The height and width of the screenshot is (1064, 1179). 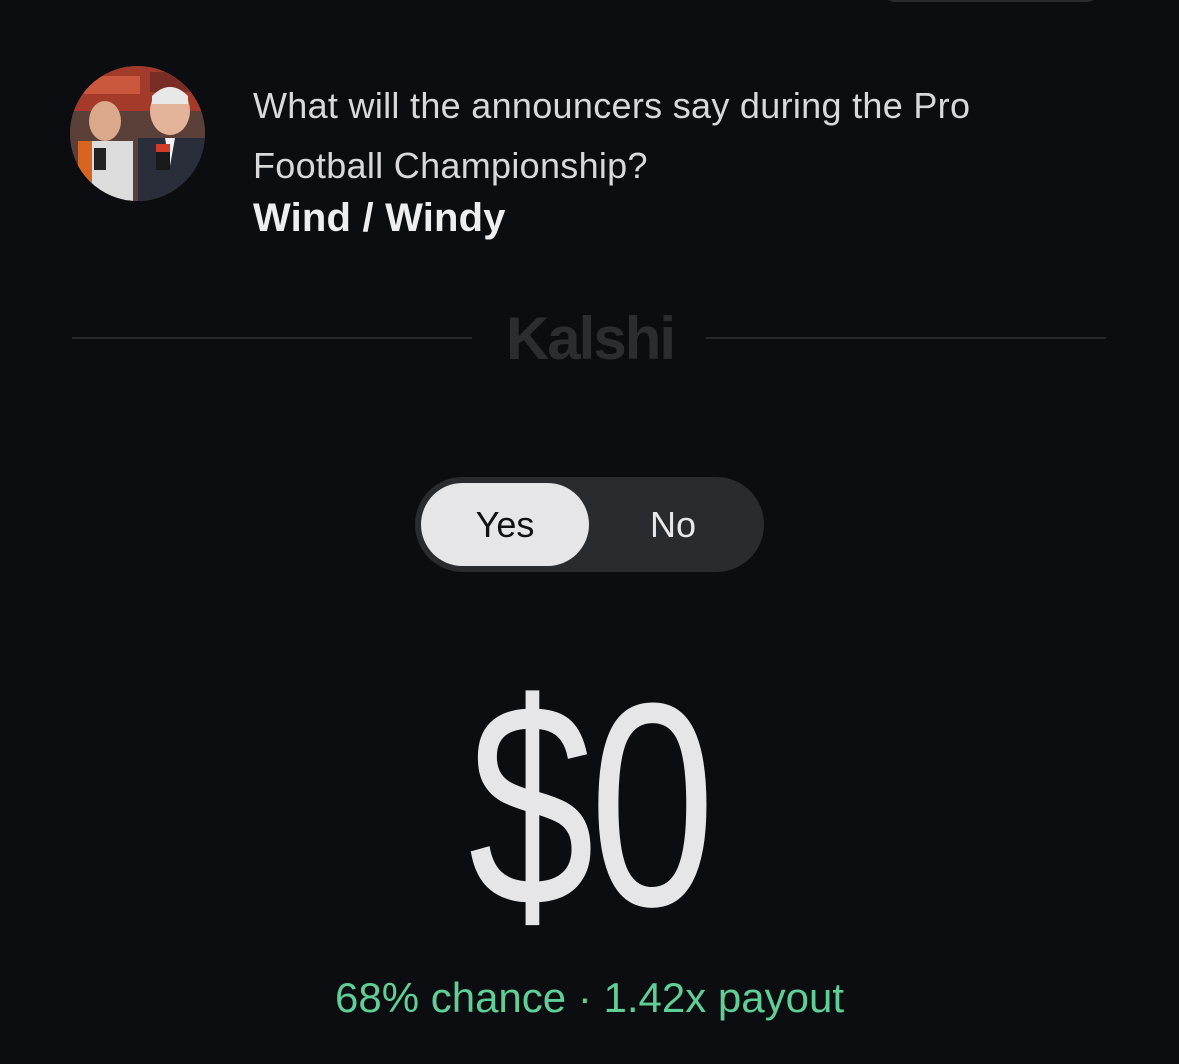 I want to click on divider-line-left, so click(x=272, y=338).